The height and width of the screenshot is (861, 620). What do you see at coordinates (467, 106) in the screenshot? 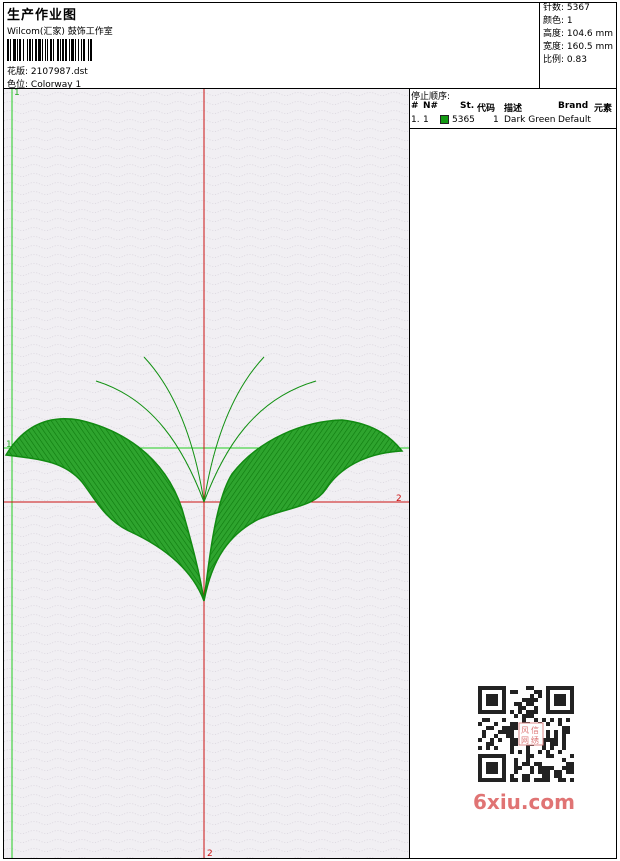
I see `col-st: St.` at bounding box center [467, 106].